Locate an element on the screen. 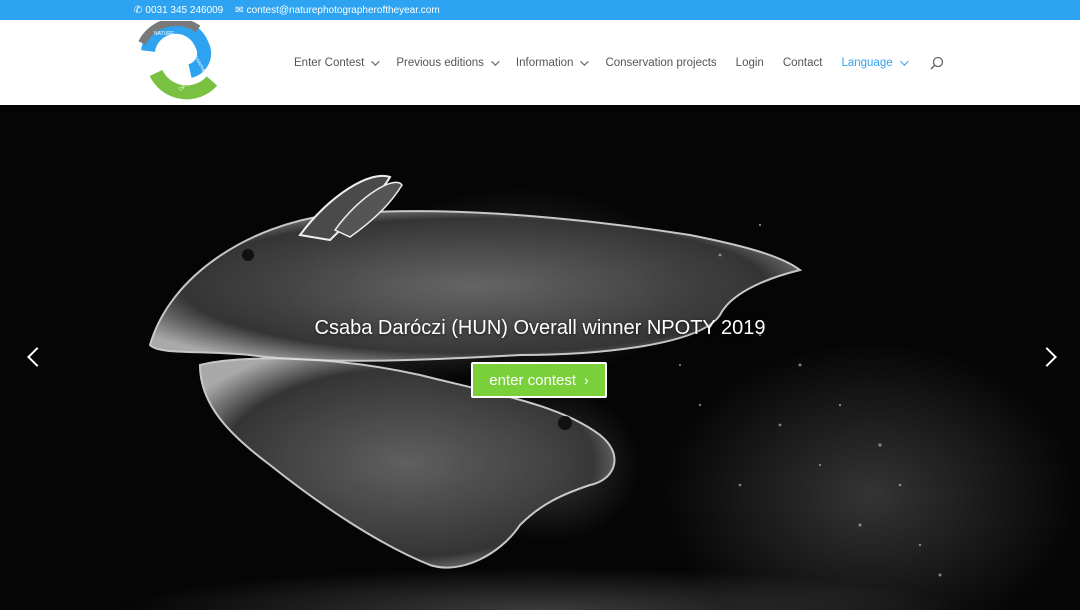  phone-contact: ✆ 0031 345 246009 is located at coordinates (178, 10).